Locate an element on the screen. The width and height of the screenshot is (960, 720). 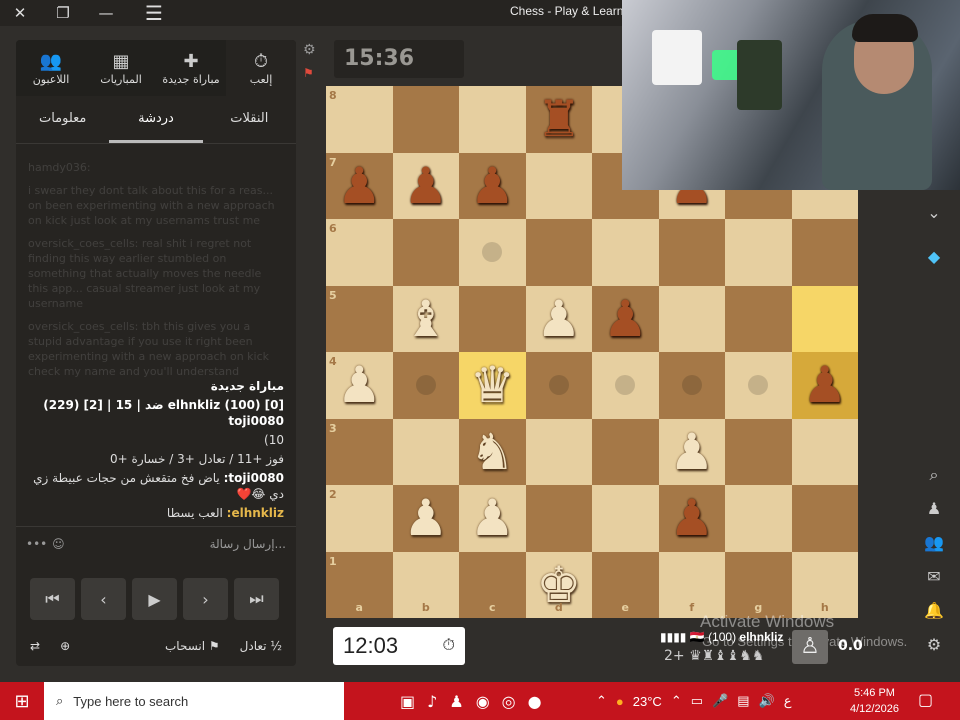
nav-new-game: ✚ مباراة جديدة is located at coordinates (191, 68).